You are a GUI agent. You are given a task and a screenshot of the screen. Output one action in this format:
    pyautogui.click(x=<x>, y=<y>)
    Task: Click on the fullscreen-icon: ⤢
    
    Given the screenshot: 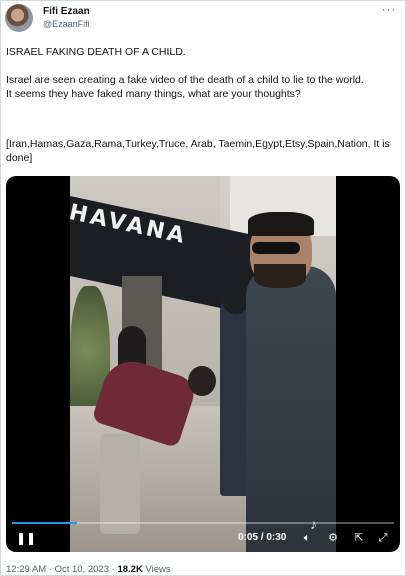 What is the action you would take?
    pyautogui.click(x=383, y=538)
    